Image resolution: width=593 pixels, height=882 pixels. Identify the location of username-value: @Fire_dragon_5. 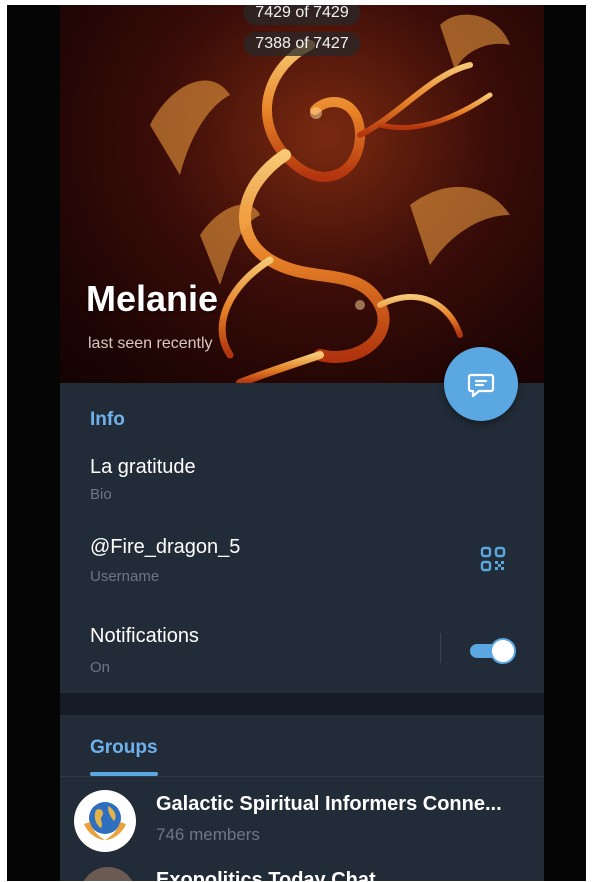
(165, 547).